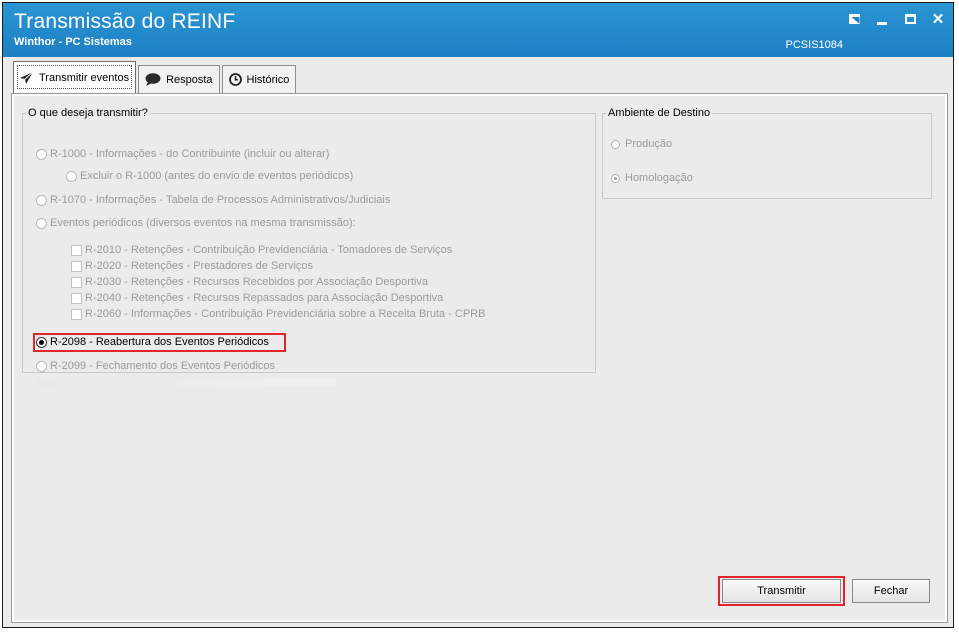 The image size is (959, 632). I want to click on send-icon, so click(27, 77).